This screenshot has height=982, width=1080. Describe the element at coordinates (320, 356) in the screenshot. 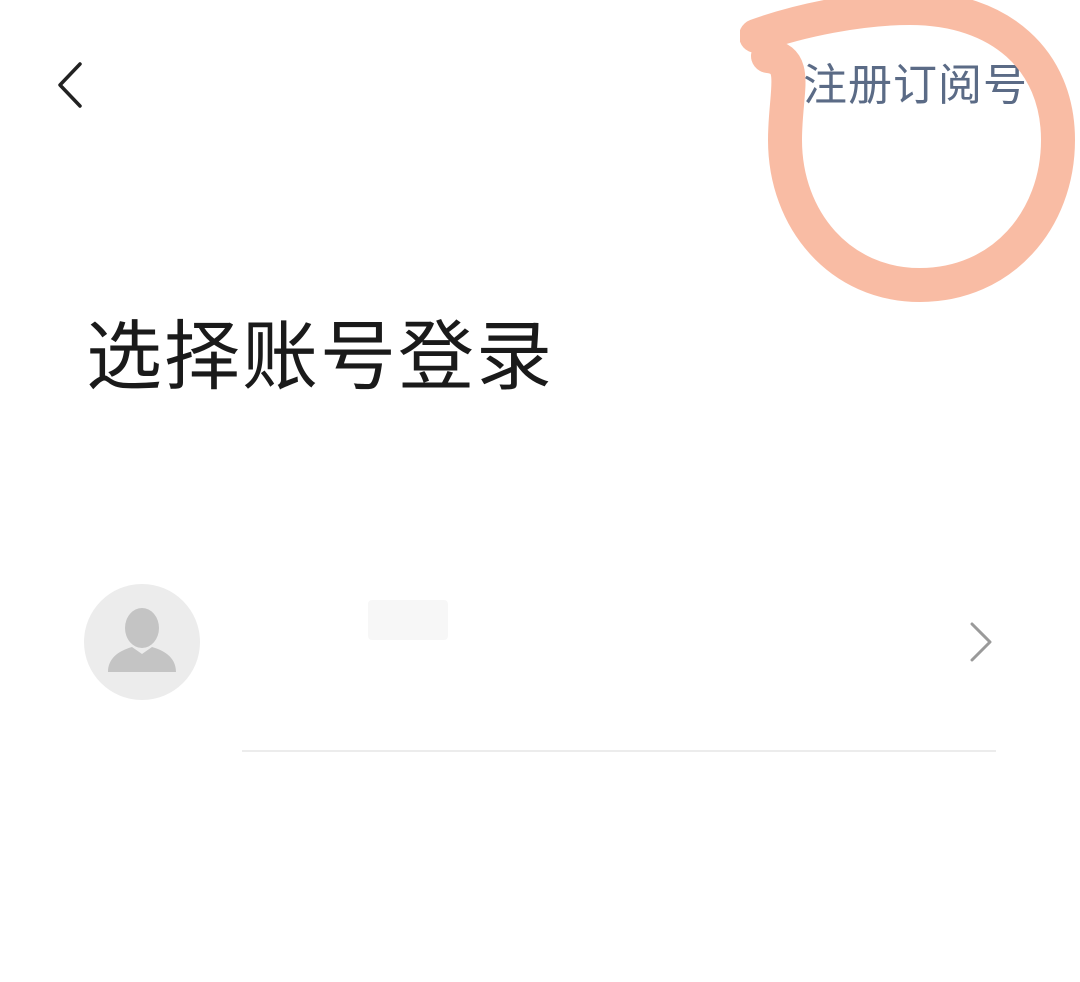

I see `page-title: 选择账号登录` at that location.